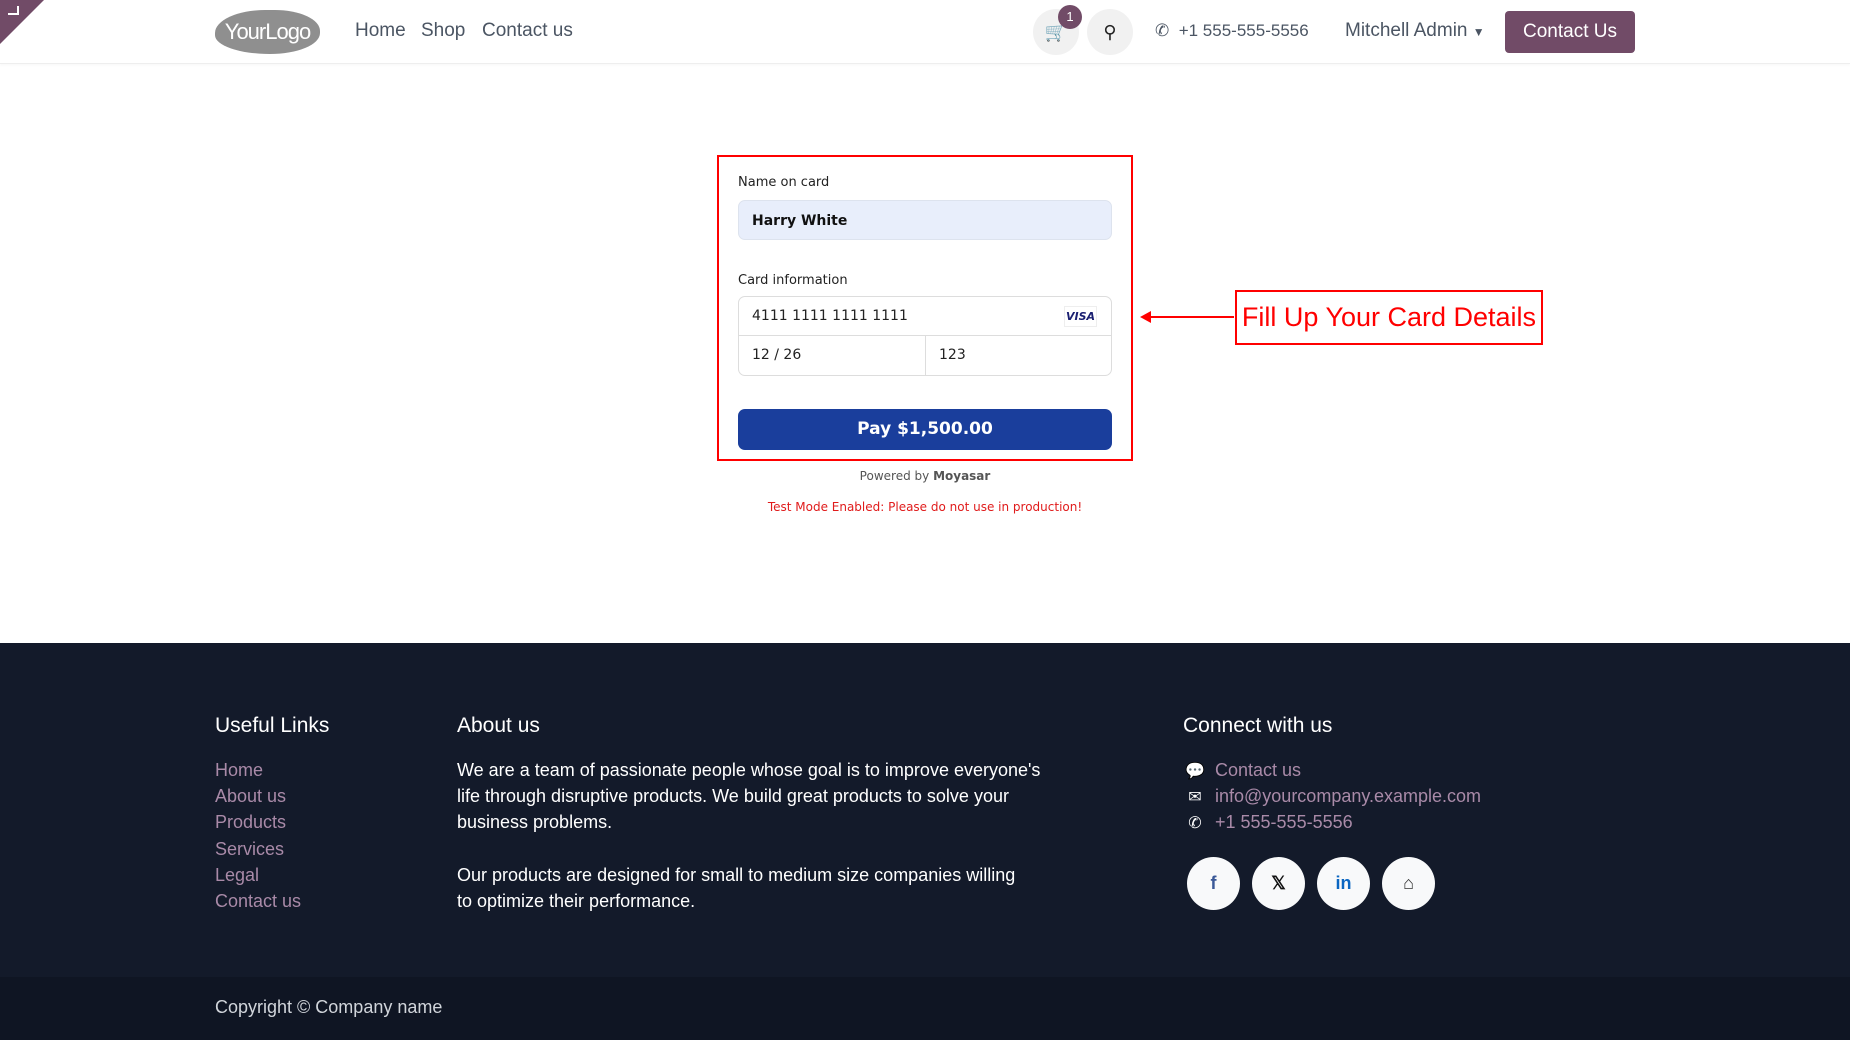 This screenshot has width=1850, height=1040. What do you see at coordinates (1478, 32) in the screenshot?
I see `caret-down-icon: ▼` at bounding box center [1478, 32].